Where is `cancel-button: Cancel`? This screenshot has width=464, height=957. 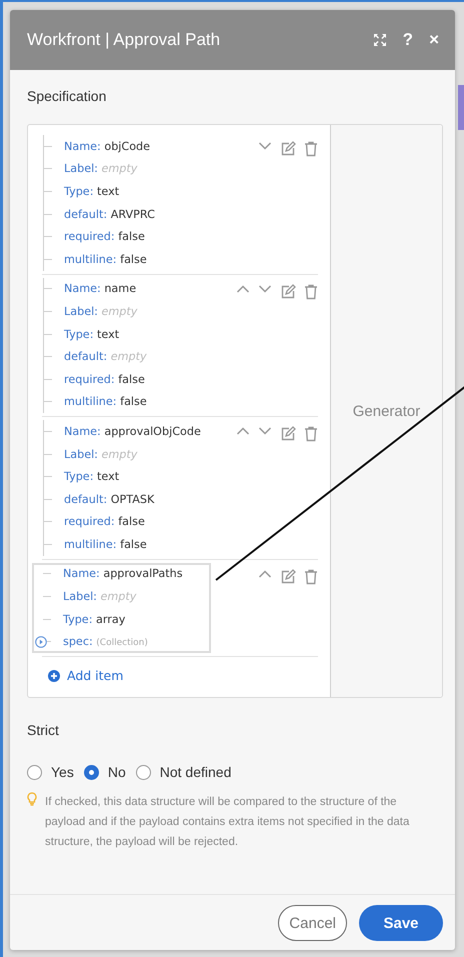
cancel-button: Cancel is located at coordinates (312, 923).